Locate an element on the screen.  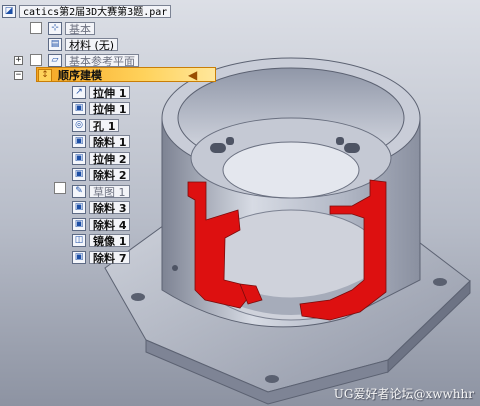
tree-item-label: 除料 7 is located at coordinates (110, 257).